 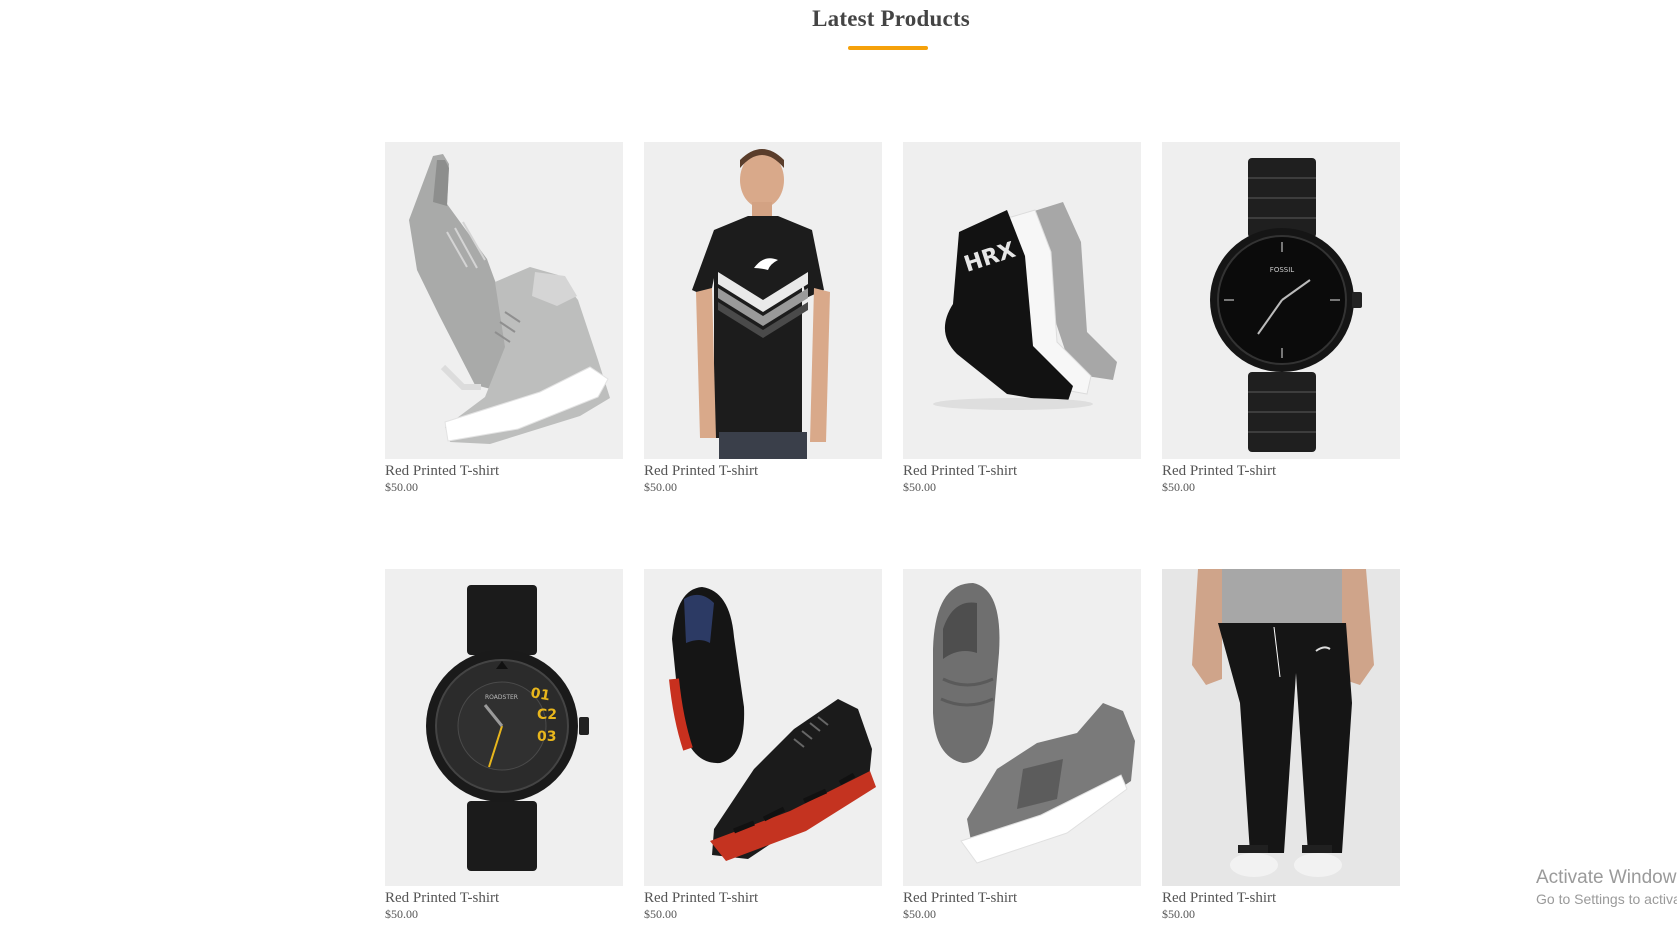 What do you see at coordinates (504, 727) in the screenshot?
I see `product-image-leather-watch: 01 C2 03 ROADSTER` at bounding box center [504, 727].